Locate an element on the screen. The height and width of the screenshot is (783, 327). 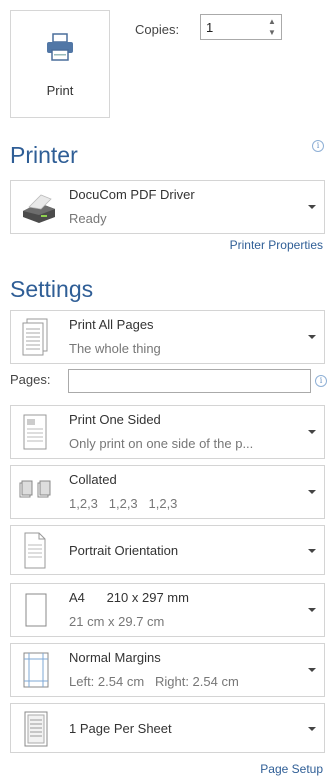
orientation-dropdown: Portrait Orientation is located at coordinates (167, 550).